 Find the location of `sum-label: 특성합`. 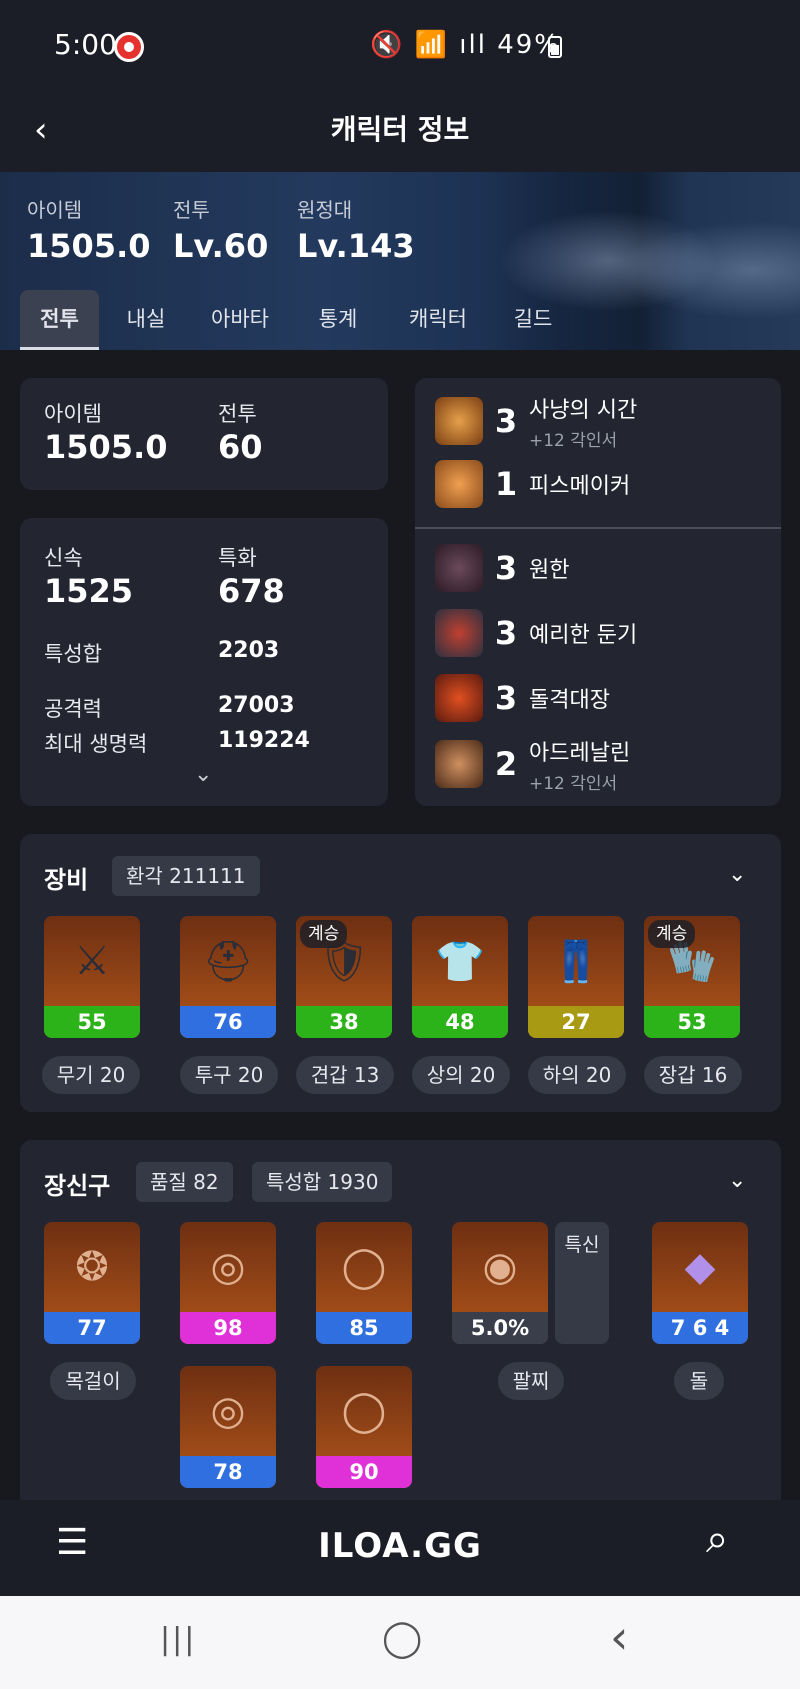

sum-label: 특성합 is located at coordinates (73, 654).